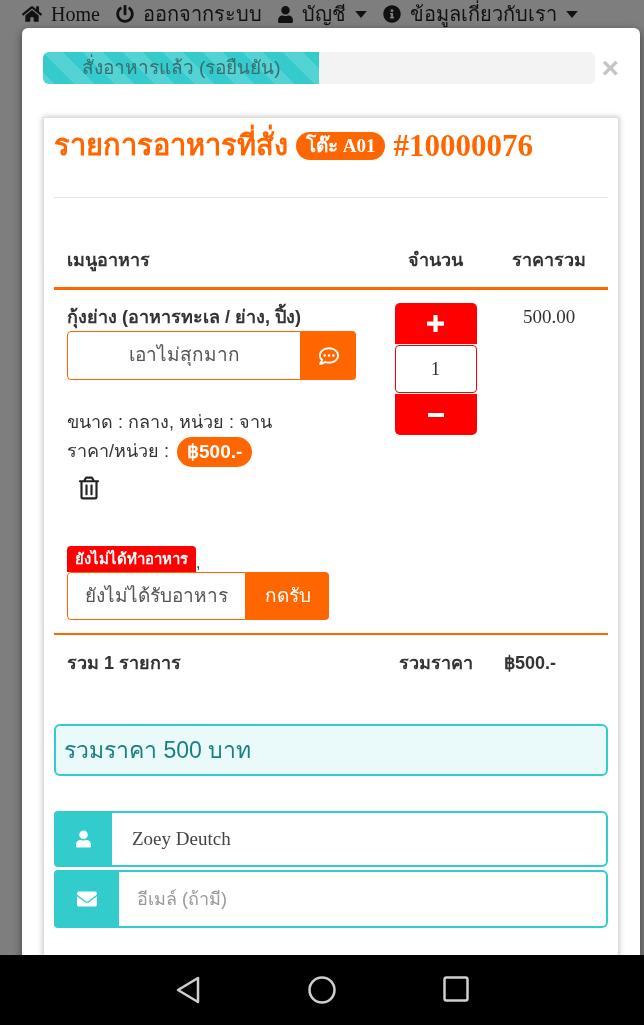 The image size is (644, 1025). I want to click on column-header: จำนวน, so click(435, 260).